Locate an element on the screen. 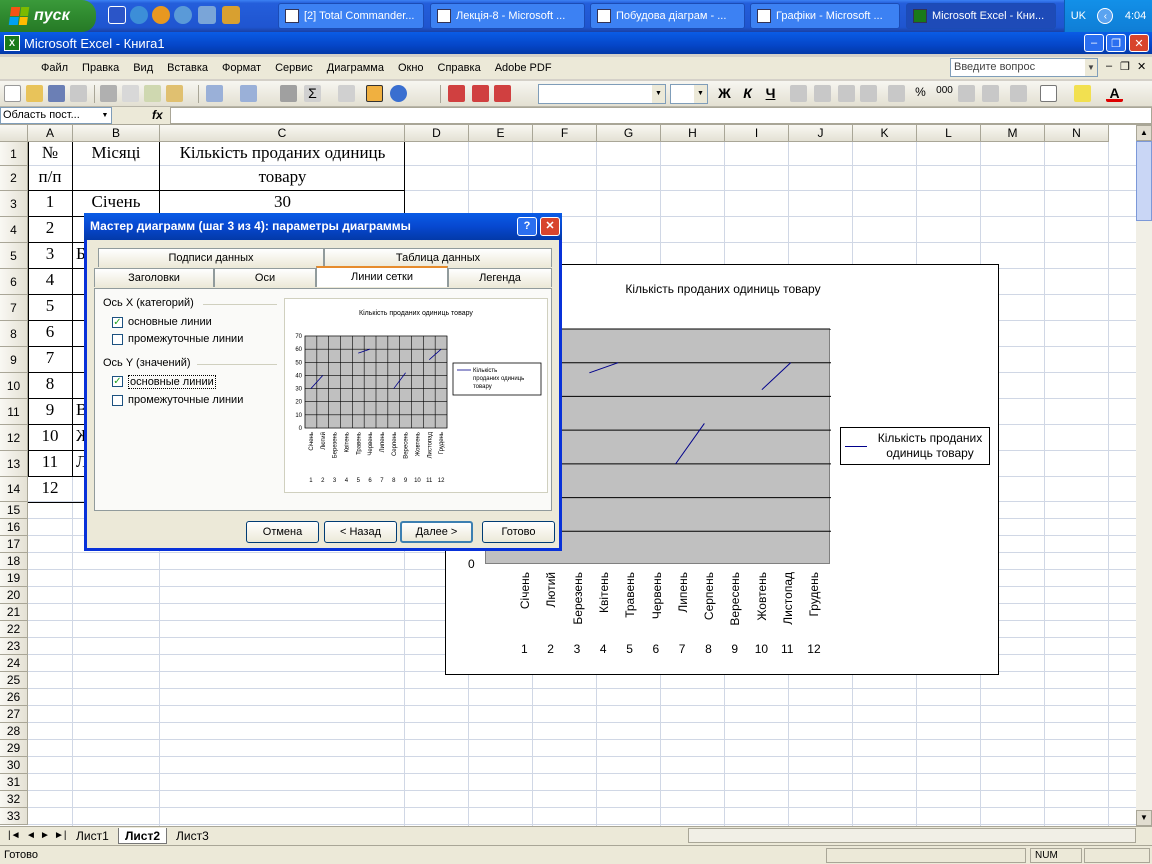  menu-insert: Вставка is located at coordinates (187, 68).